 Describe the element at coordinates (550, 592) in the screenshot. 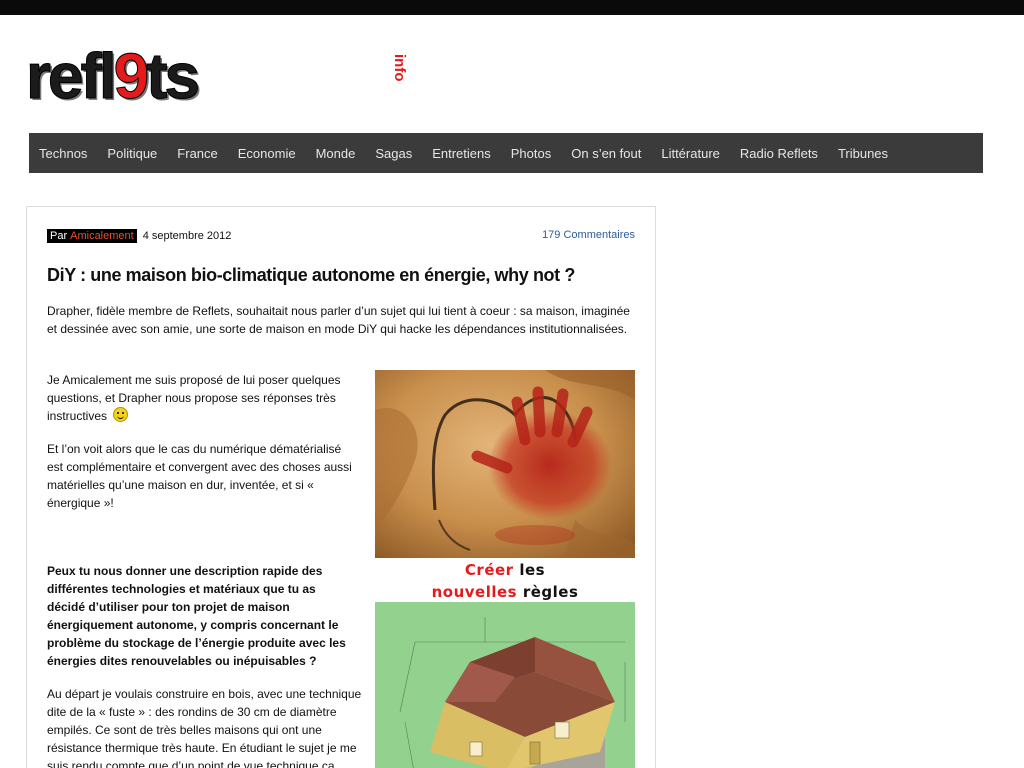

I see `caption-word-4: règles` at that location.